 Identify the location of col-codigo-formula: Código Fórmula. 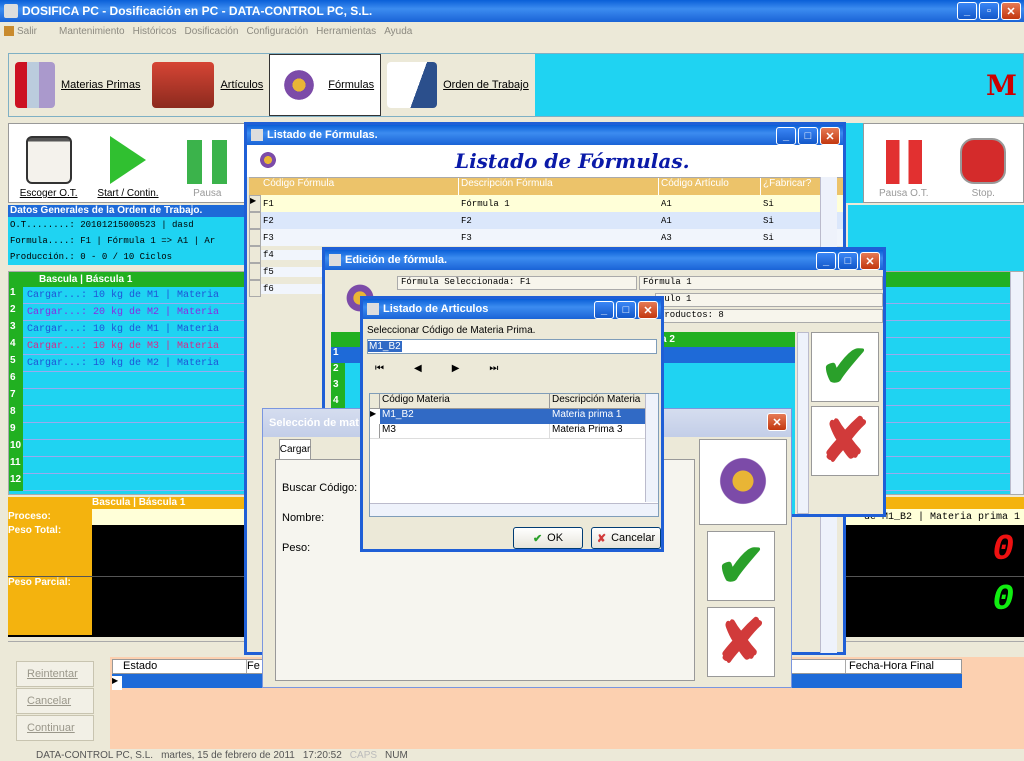
(360, 186).